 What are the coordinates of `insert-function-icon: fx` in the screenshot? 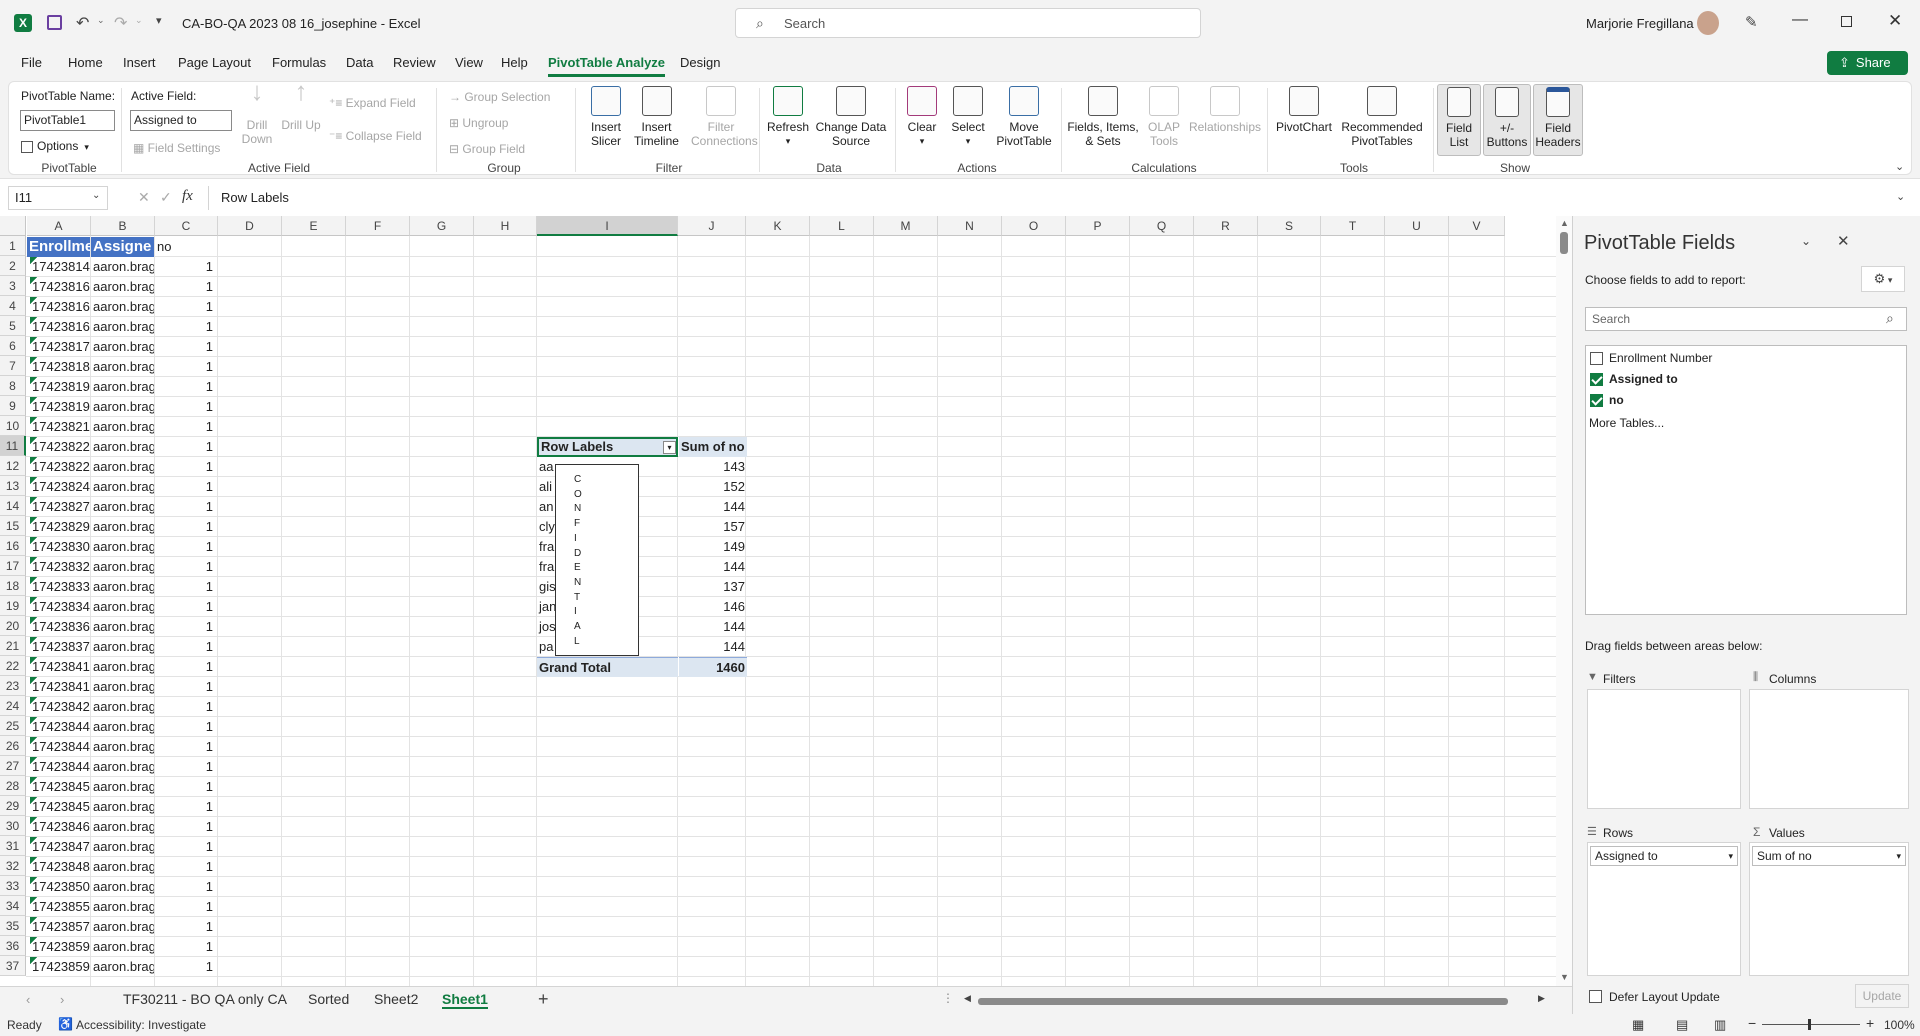 It's located at (187, 196).